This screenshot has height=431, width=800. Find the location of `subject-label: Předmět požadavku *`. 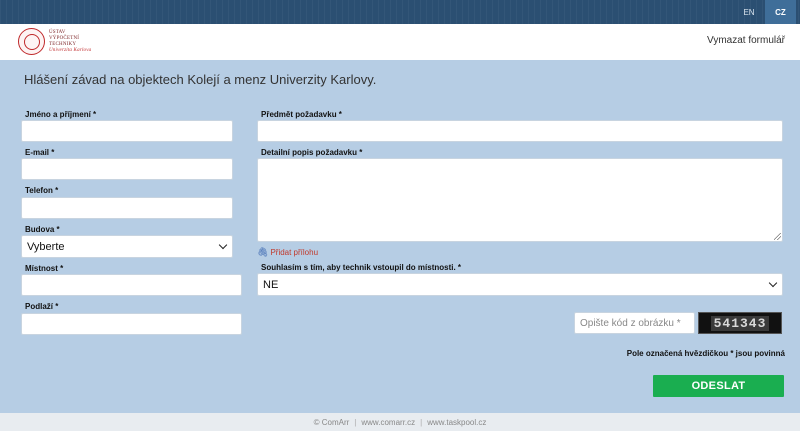

subject-label: Předmět požadavku * is located at coordinates (301, 114).